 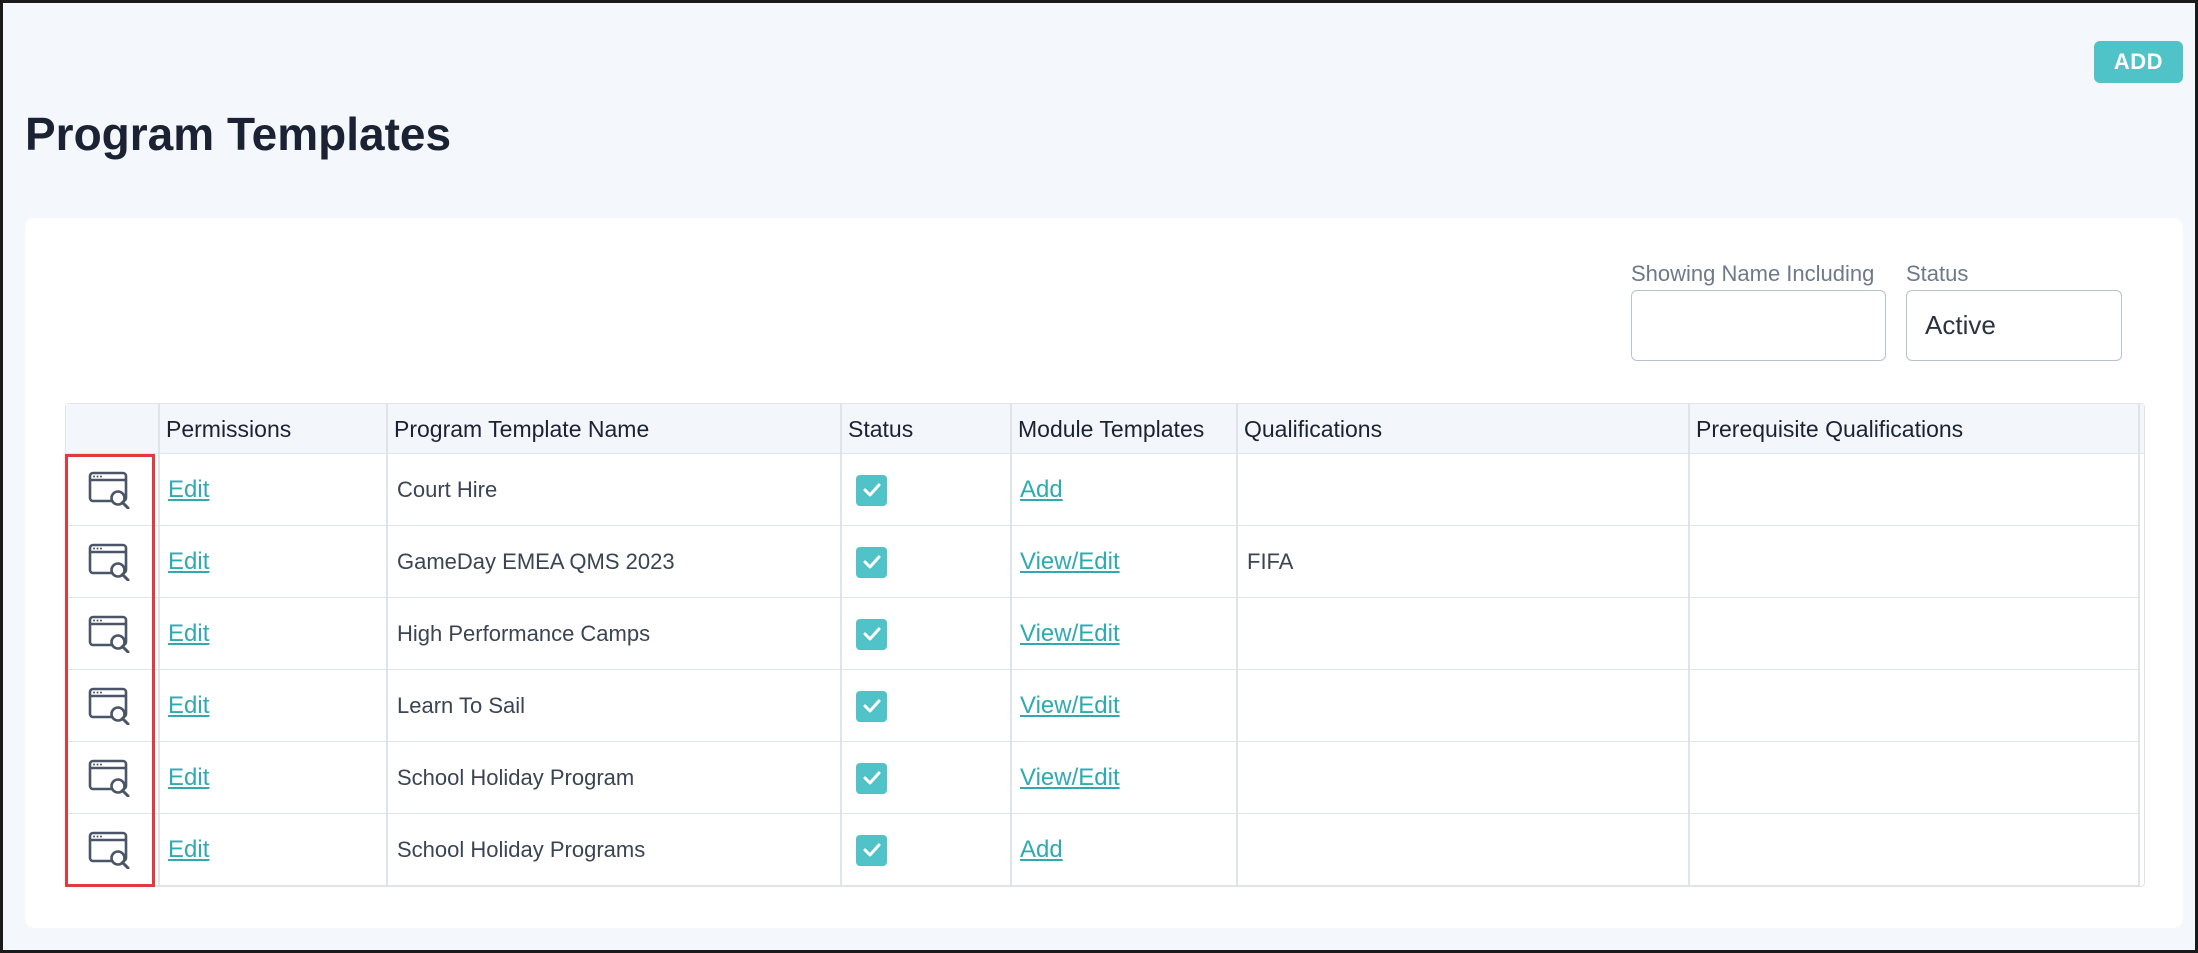 I want to click on program-template-name: Court Hire, so click(x=447, y=489).